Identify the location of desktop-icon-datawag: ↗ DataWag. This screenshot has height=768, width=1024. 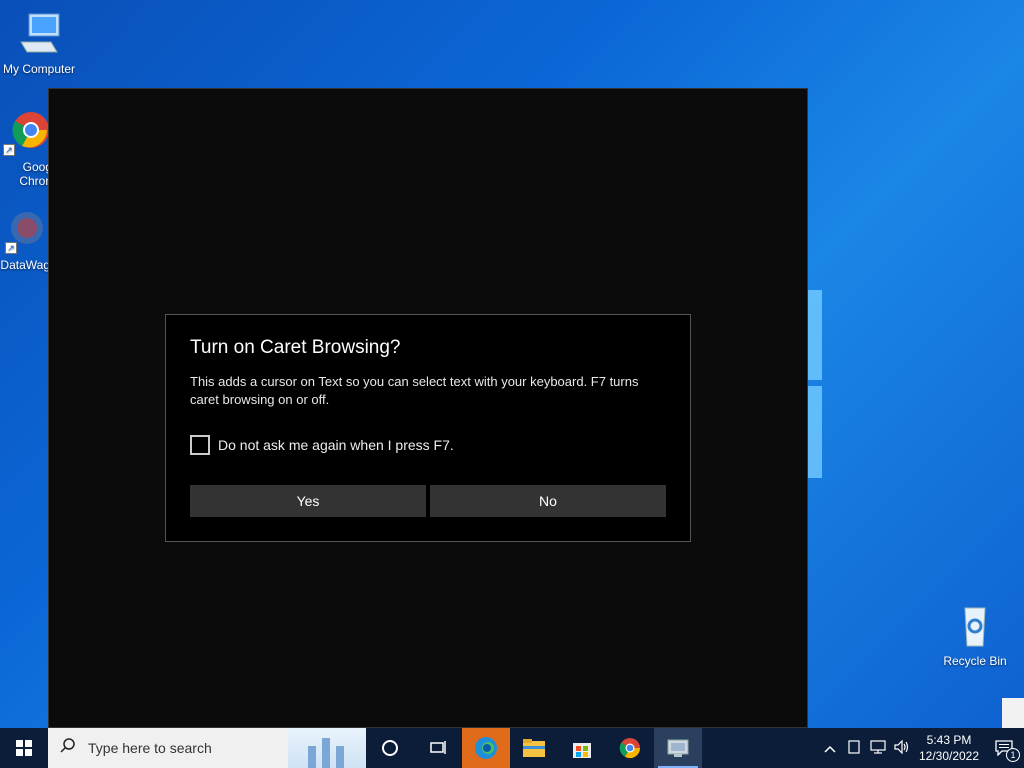
(27, 239).